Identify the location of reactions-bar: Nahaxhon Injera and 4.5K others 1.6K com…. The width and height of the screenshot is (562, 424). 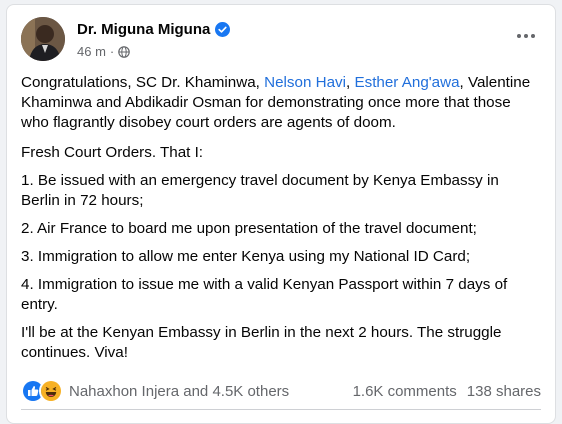
(281, 391).